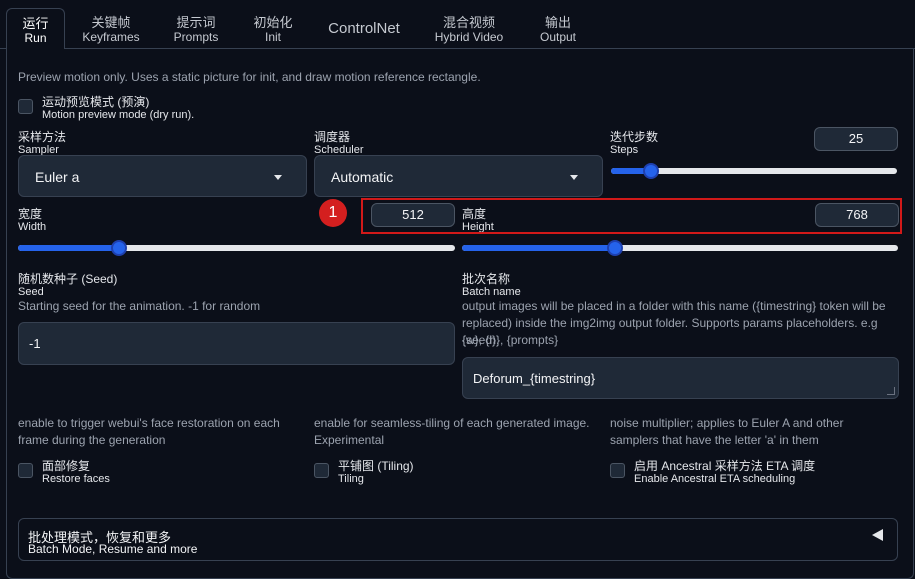  I want to click on steps-label-en: Steps, so click(624, 150).